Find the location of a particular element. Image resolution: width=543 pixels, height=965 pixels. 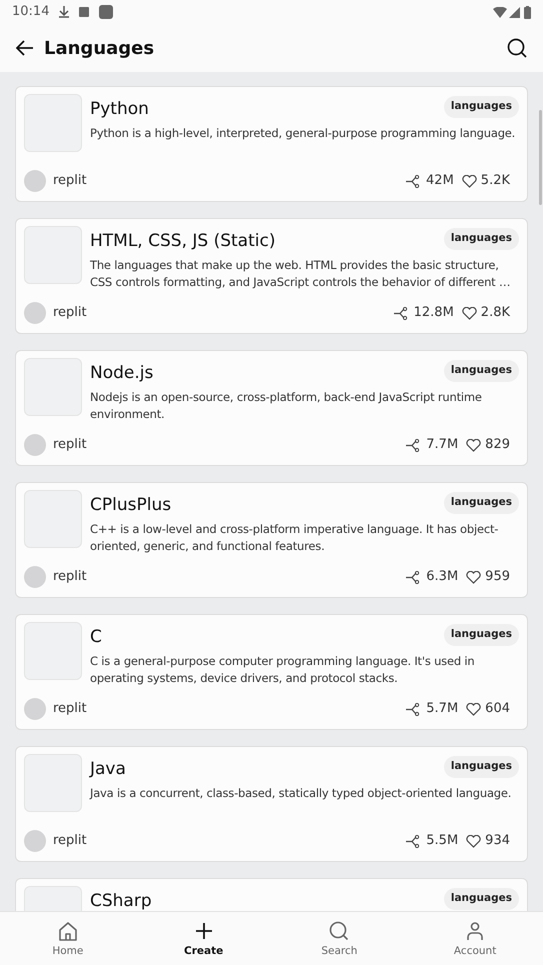

template-title: CSharp is located at coordinates (121, 900).